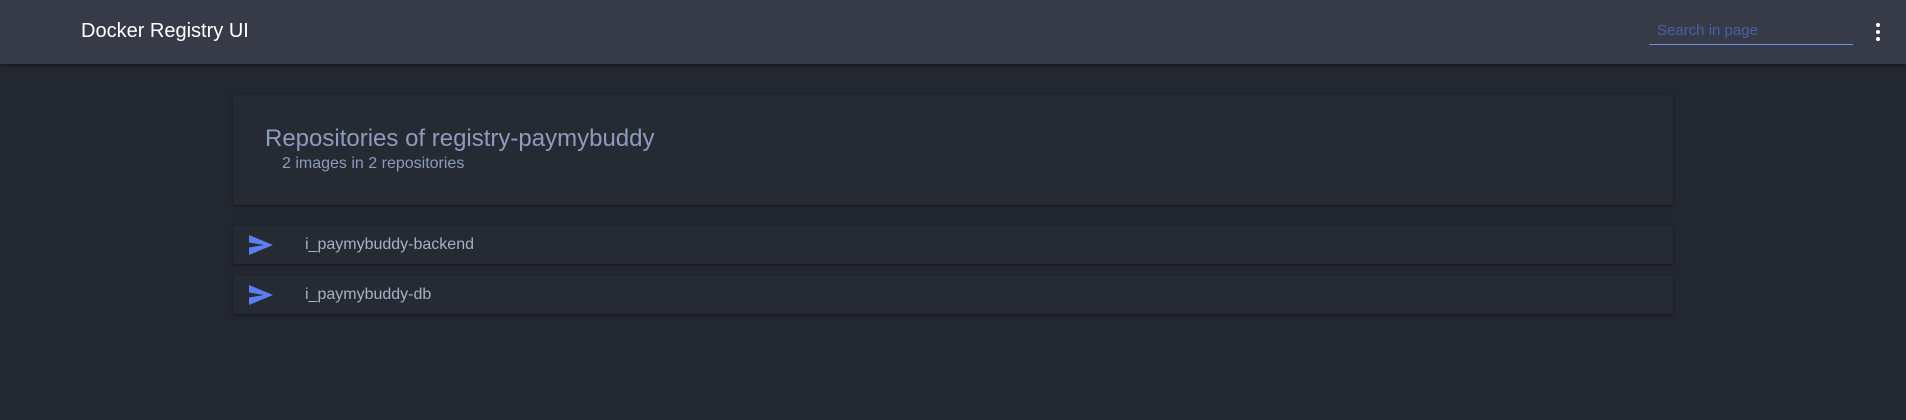 Image resolution: width=1906 pixels, height=420 pixels. I want to click on catalog-title: Repositories of registry-paymybuddy, so click(460, 138).